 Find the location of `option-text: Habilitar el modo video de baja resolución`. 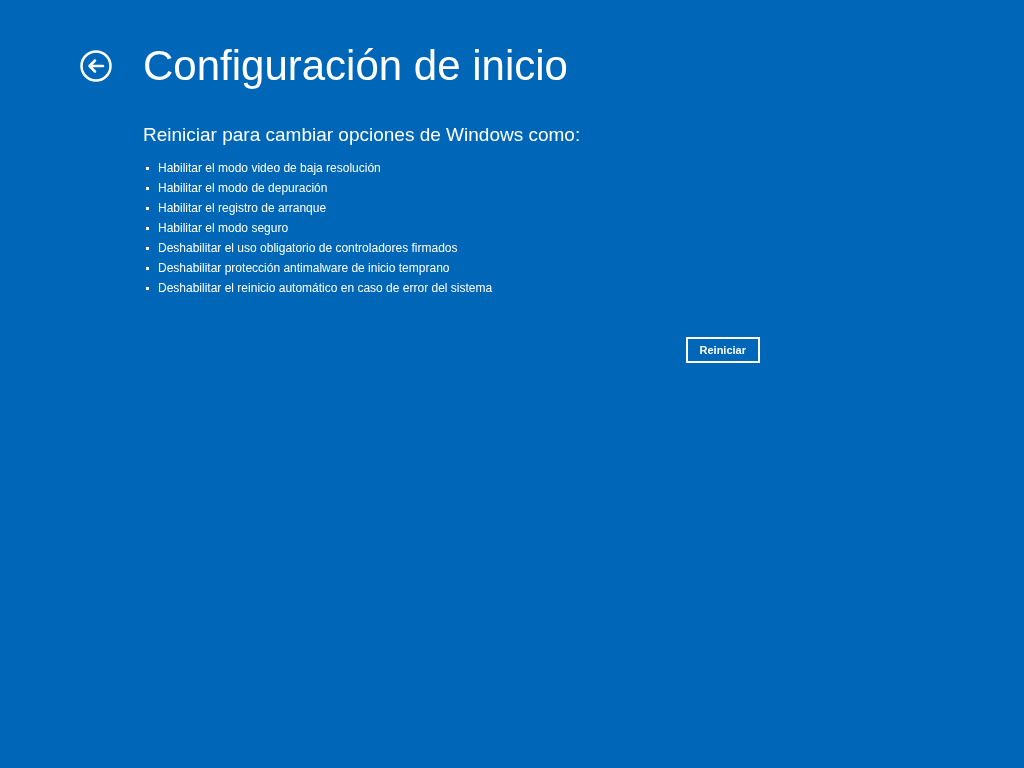

option-text: Habilitar el modo video de baja resolución is located at coordinates (269, 168).